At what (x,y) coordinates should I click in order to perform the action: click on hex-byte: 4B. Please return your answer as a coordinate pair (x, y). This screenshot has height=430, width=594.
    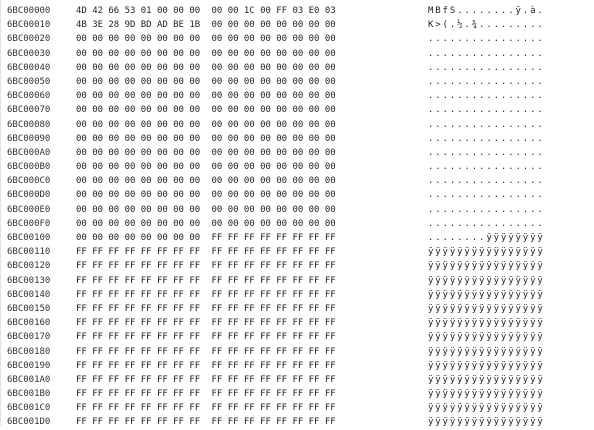
    Looking at the image, I should click on (84, 25).